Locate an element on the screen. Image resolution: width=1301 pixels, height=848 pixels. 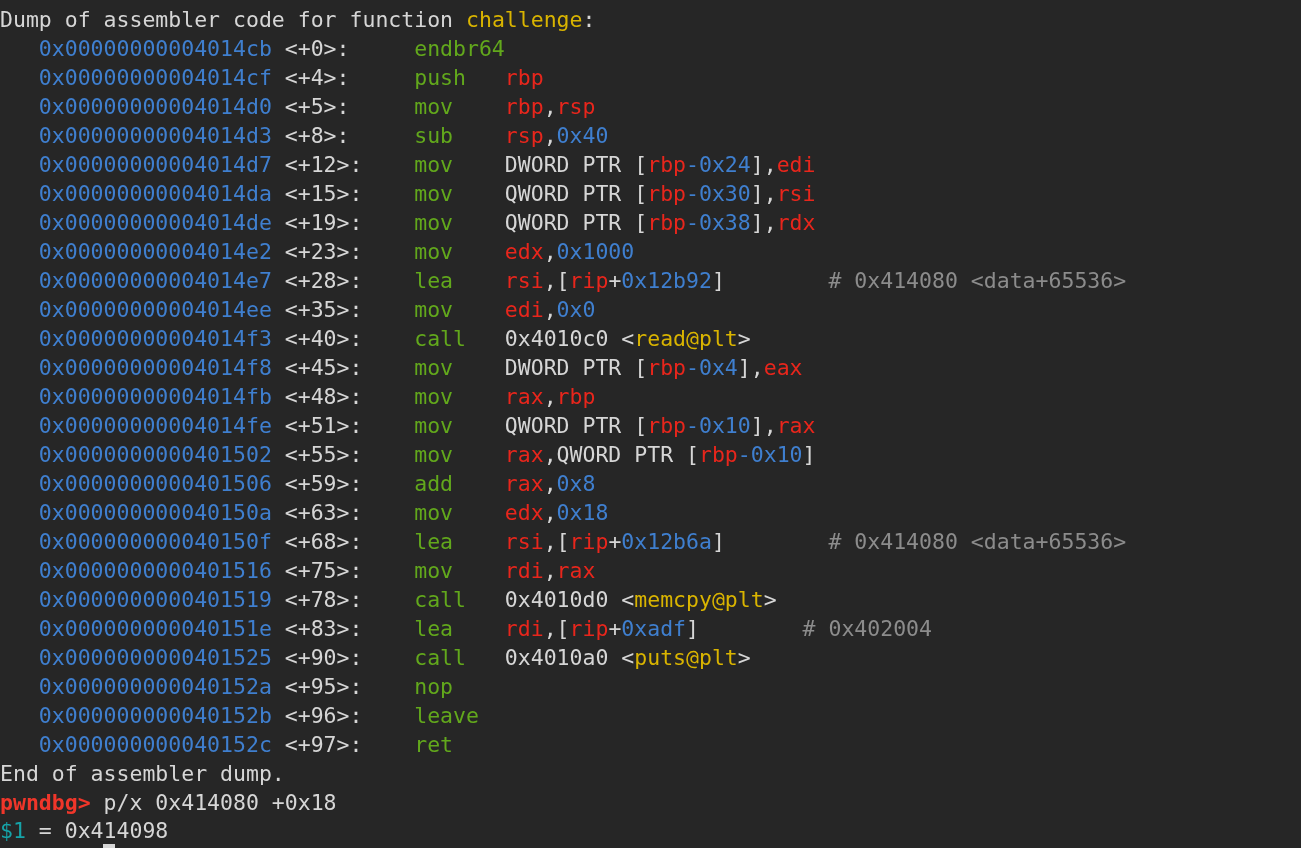
address-text: 0x00000000004014e7 is located at coordinates (155, 281).